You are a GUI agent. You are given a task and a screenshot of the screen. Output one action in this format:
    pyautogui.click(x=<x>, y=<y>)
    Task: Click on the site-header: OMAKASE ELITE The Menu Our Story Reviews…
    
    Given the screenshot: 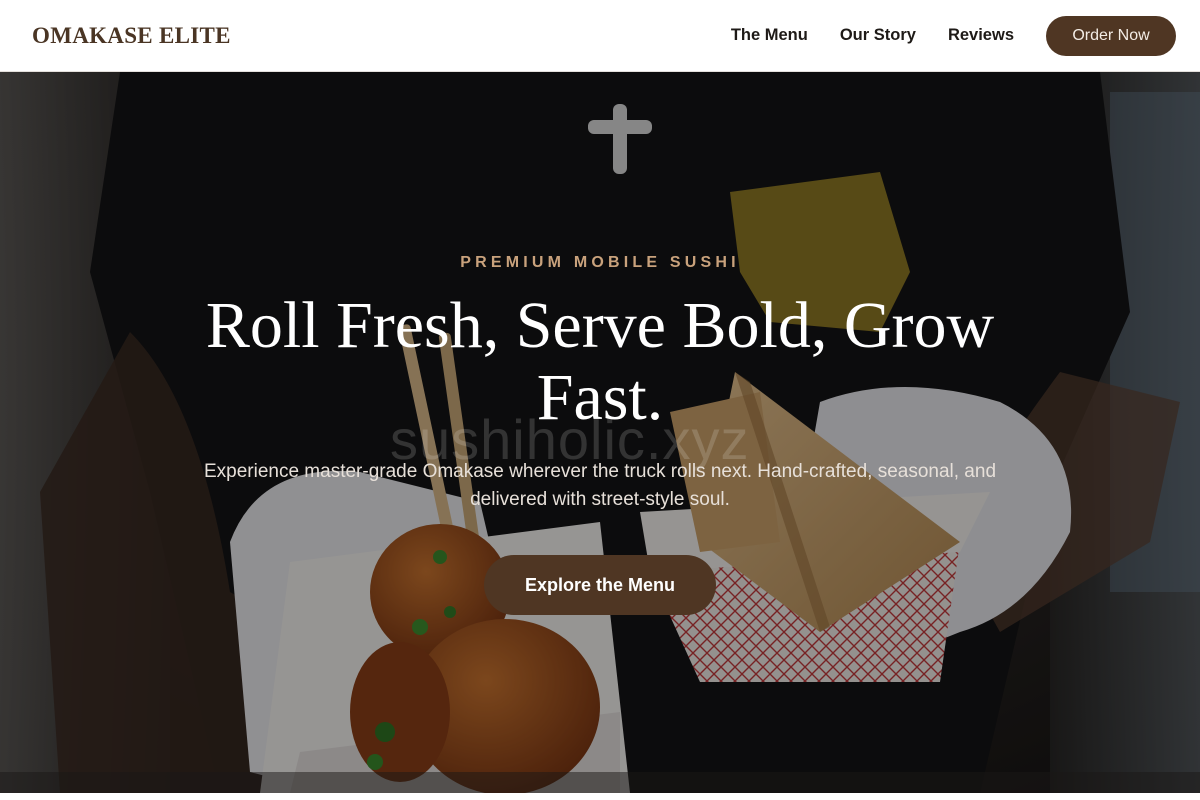 What is the action you would take?
    pyautogui.click(x=600, y=36)
    